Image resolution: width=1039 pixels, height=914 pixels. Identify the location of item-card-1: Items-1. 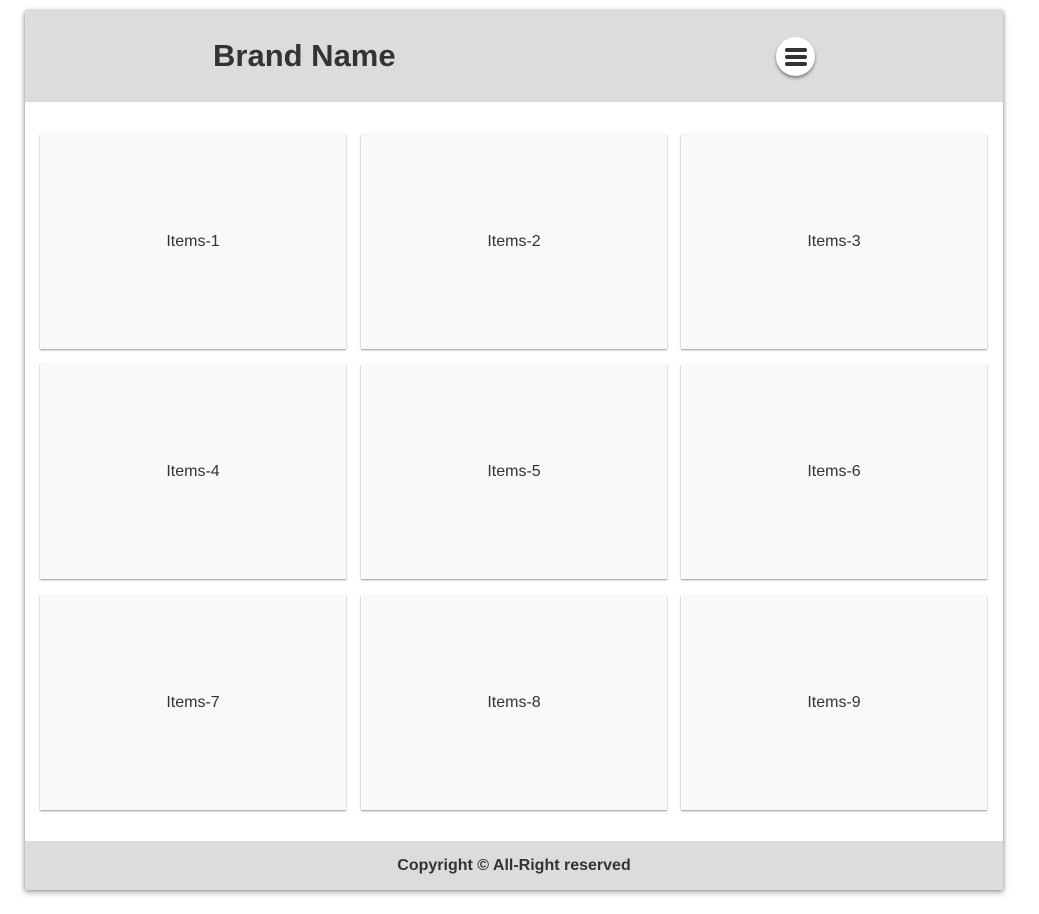
(193, 241).